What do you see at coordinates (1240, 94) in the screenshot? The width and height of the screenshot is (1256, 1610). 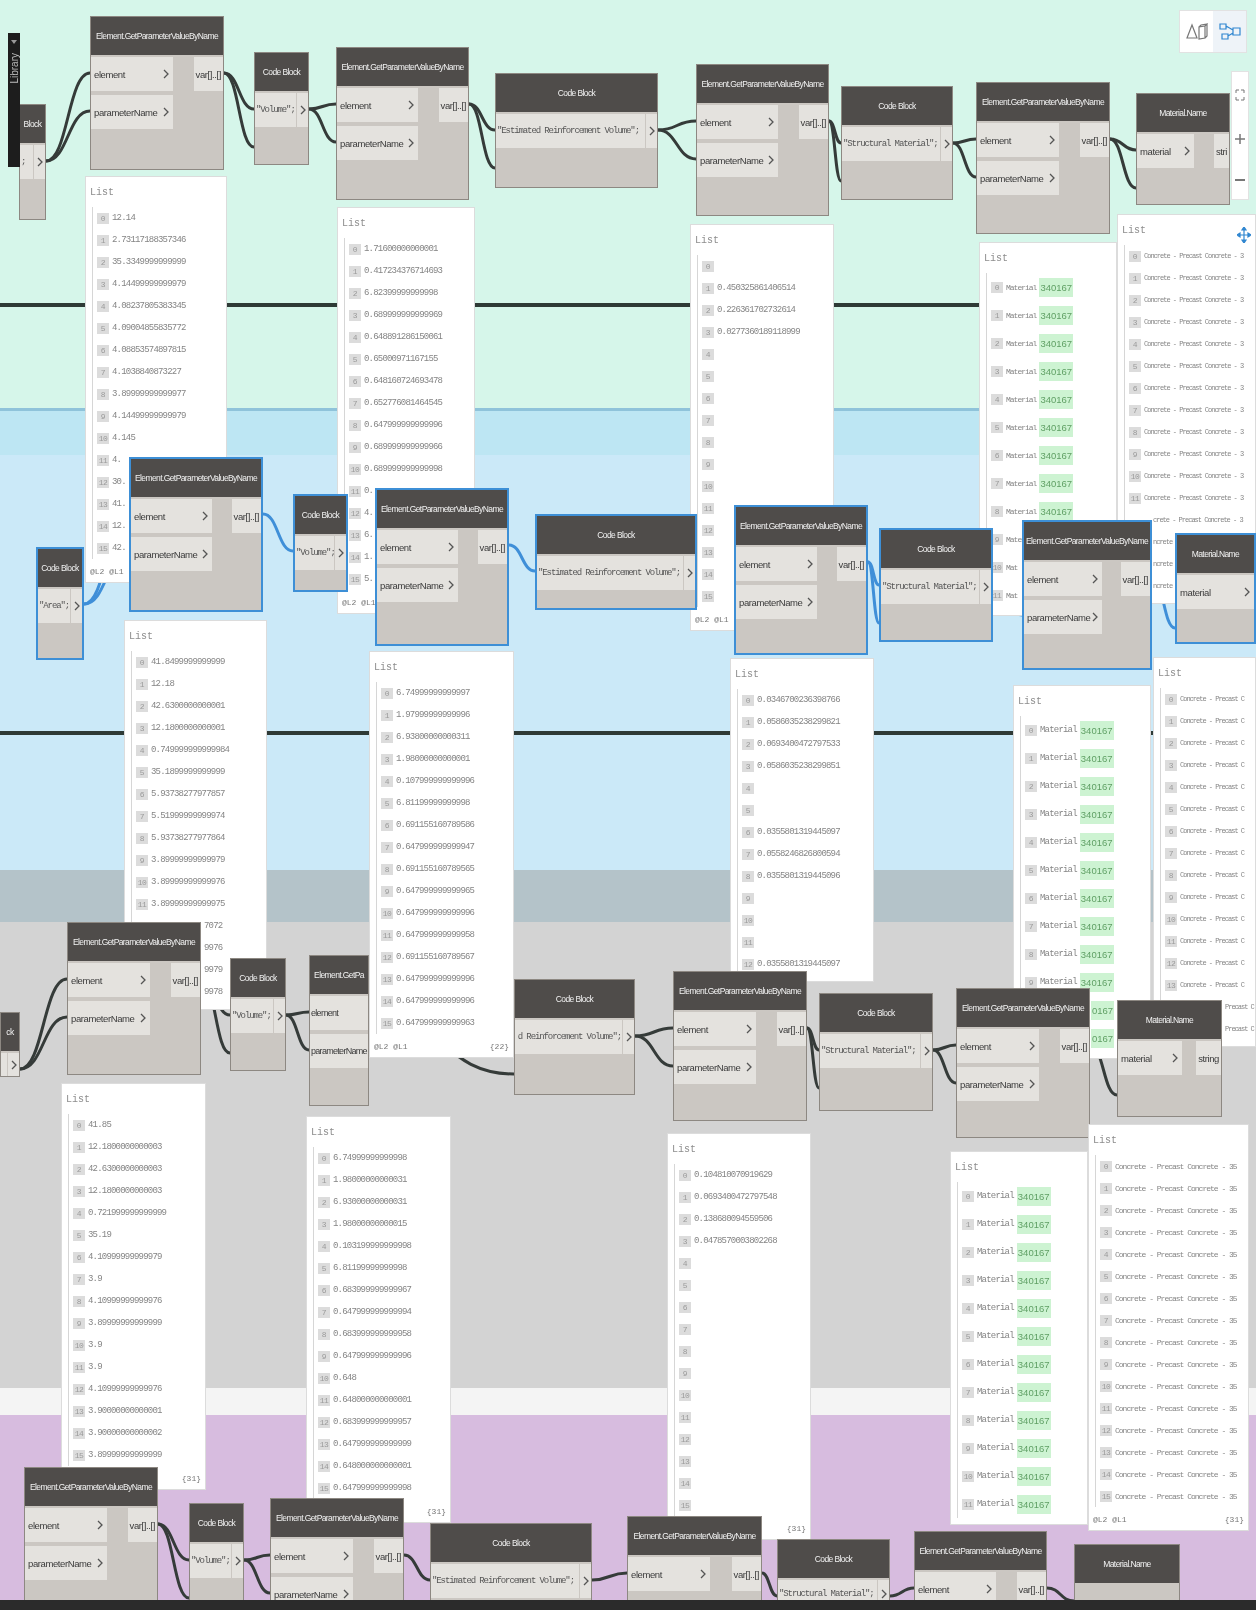 I see `fit-view-button` at bounding box center [1240, 94].